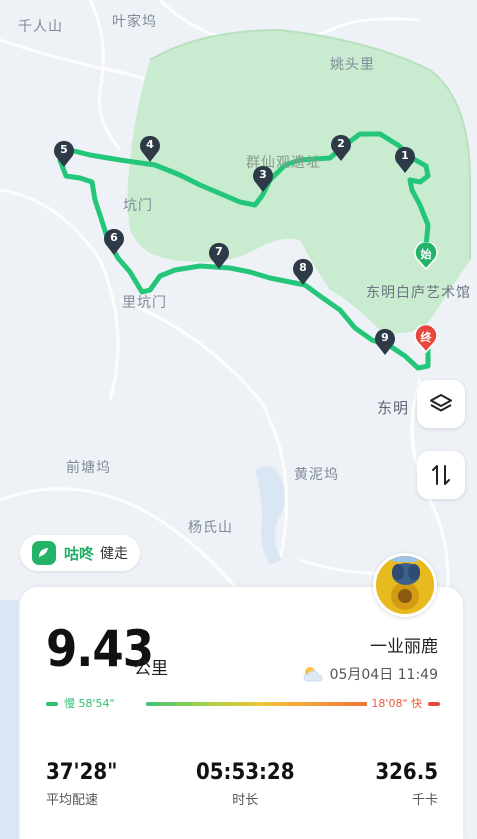 The width and height of the screenshot is (477, 839). What do you see at coordinates (406, 772) in the screenshot?
I see `stat-value: 326.5` at bounding box center [406, 772].